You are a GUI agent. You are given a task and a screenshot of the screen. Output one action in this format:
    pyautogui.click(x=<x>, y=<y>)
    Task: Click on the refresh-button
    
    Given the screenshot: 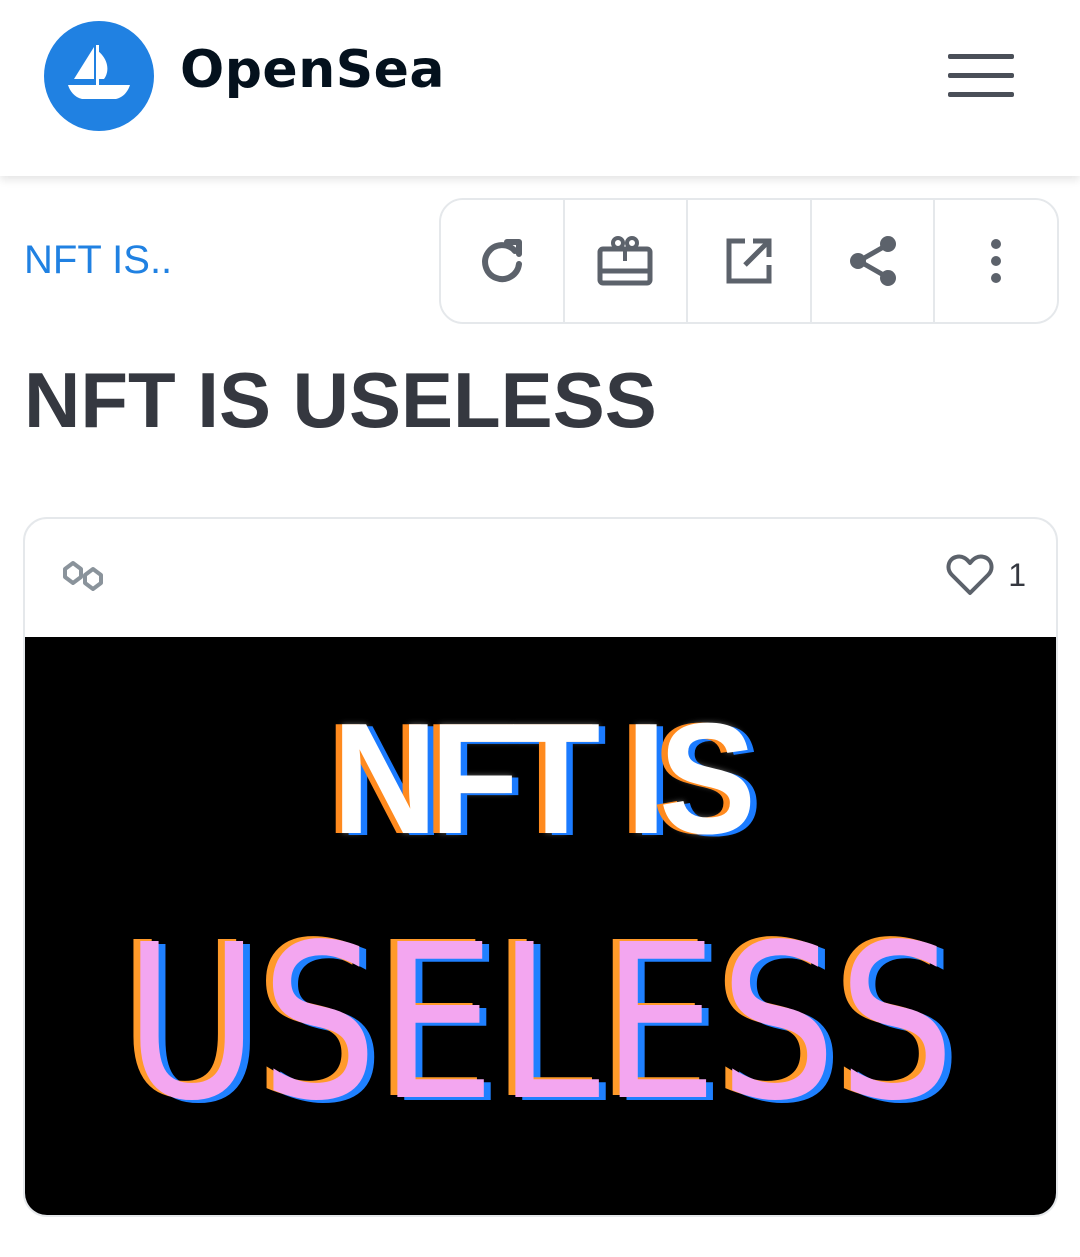 What is the action you would take?
    pyautogui.click(x=503, y=261)
    